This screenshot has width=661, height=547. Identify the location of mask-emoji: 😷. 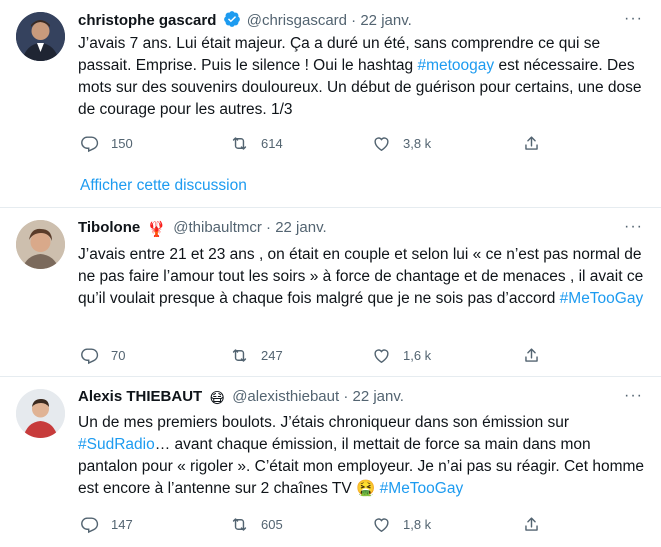
(217, 398).